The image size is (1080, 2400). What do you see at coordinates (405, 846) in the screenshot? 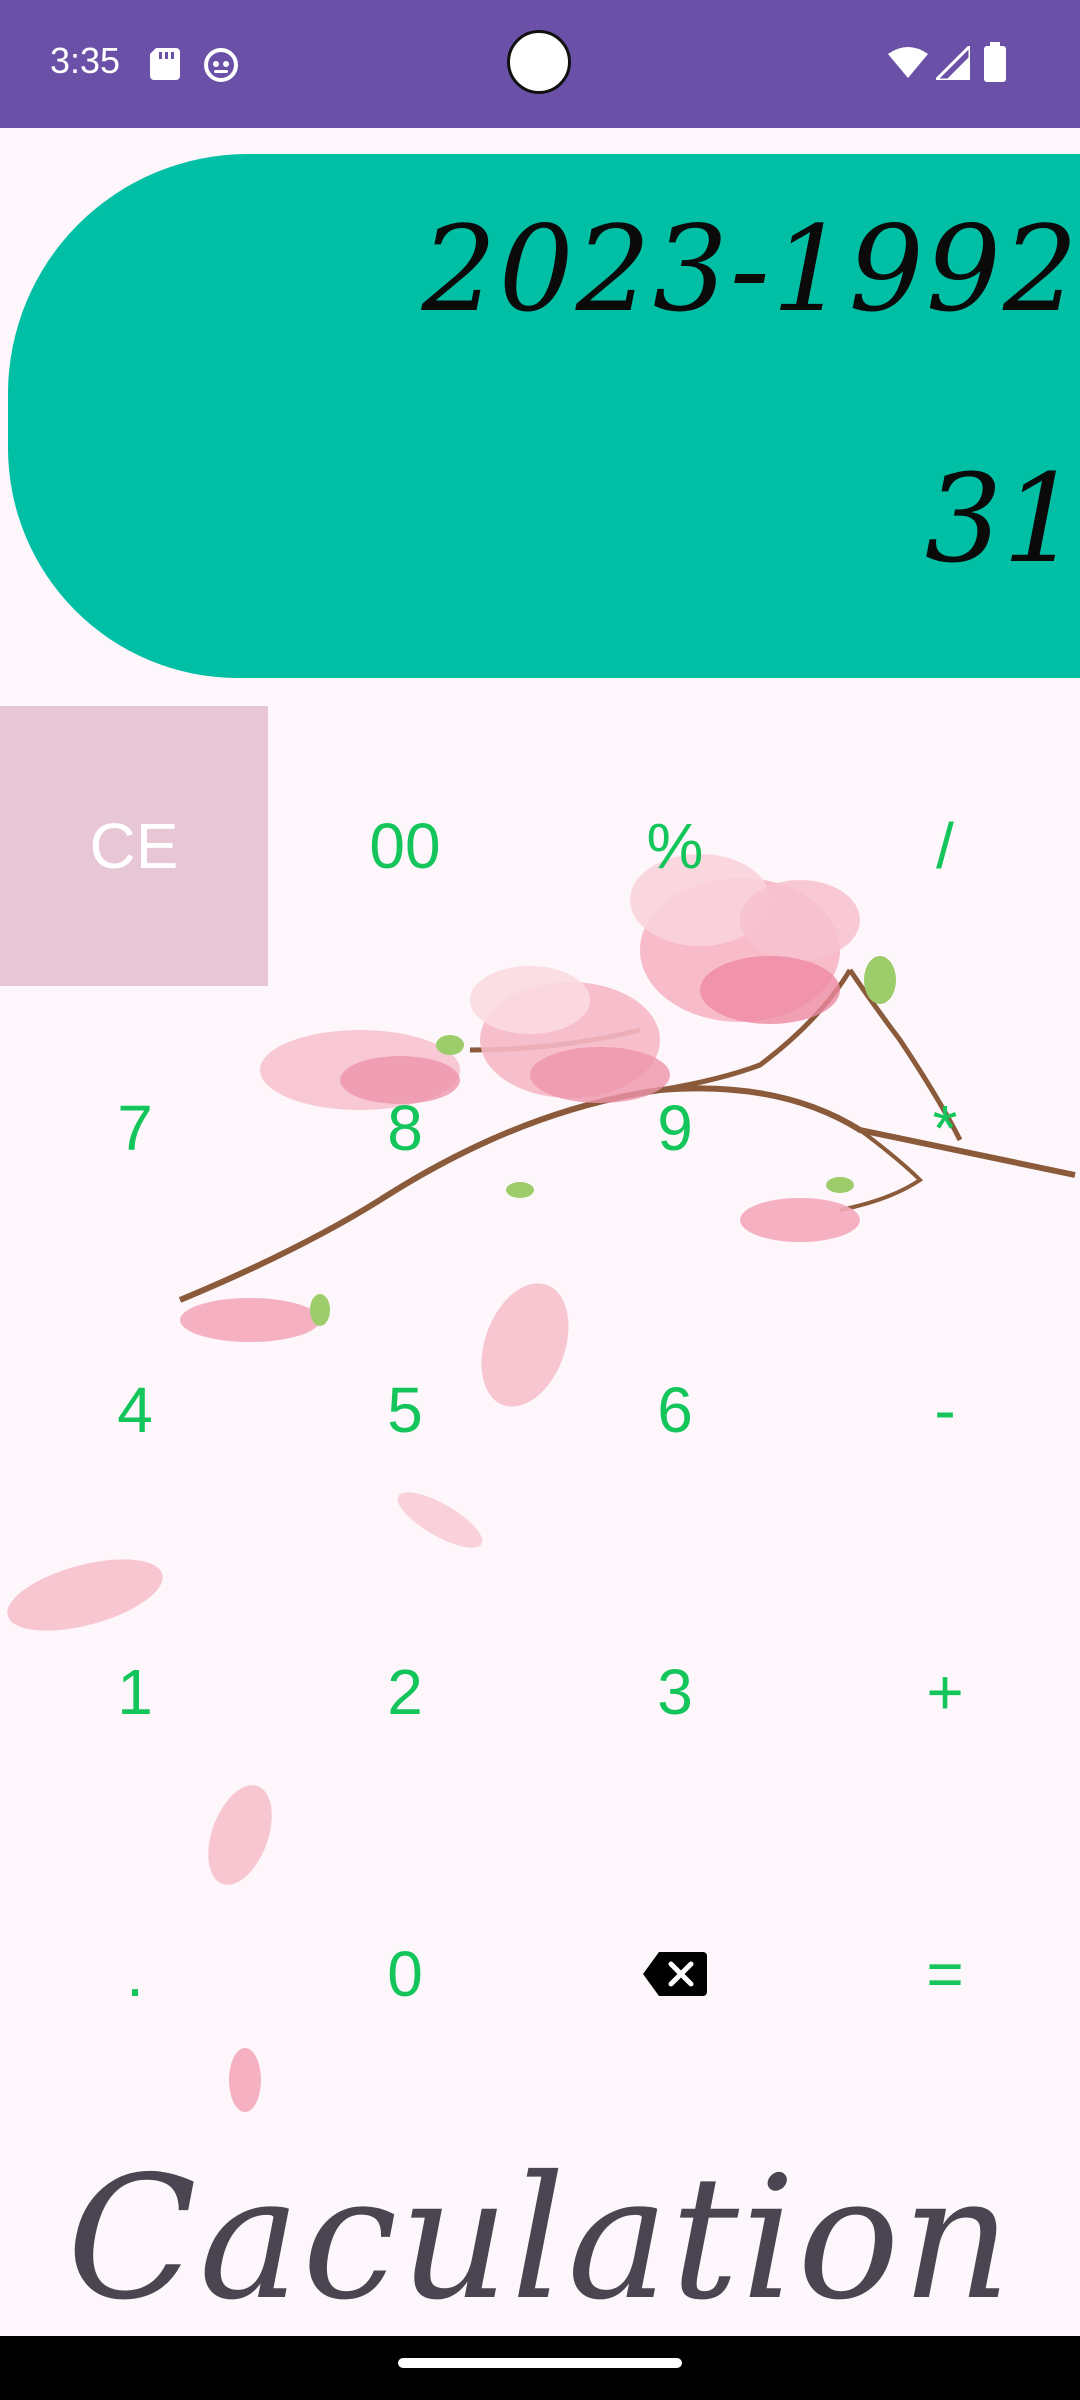
I see `double-zero-button: 00` at bounding box center [405, 846].